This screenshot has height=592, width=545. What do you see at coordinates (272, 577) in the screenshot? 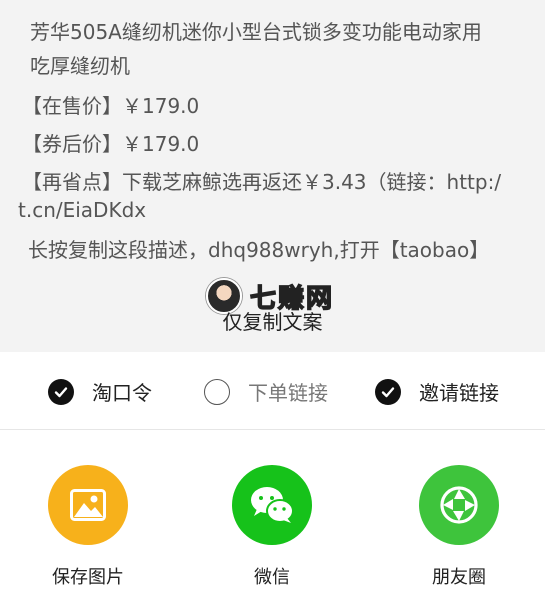
I see `share-label: 微信` at bounding box center [272, 577].